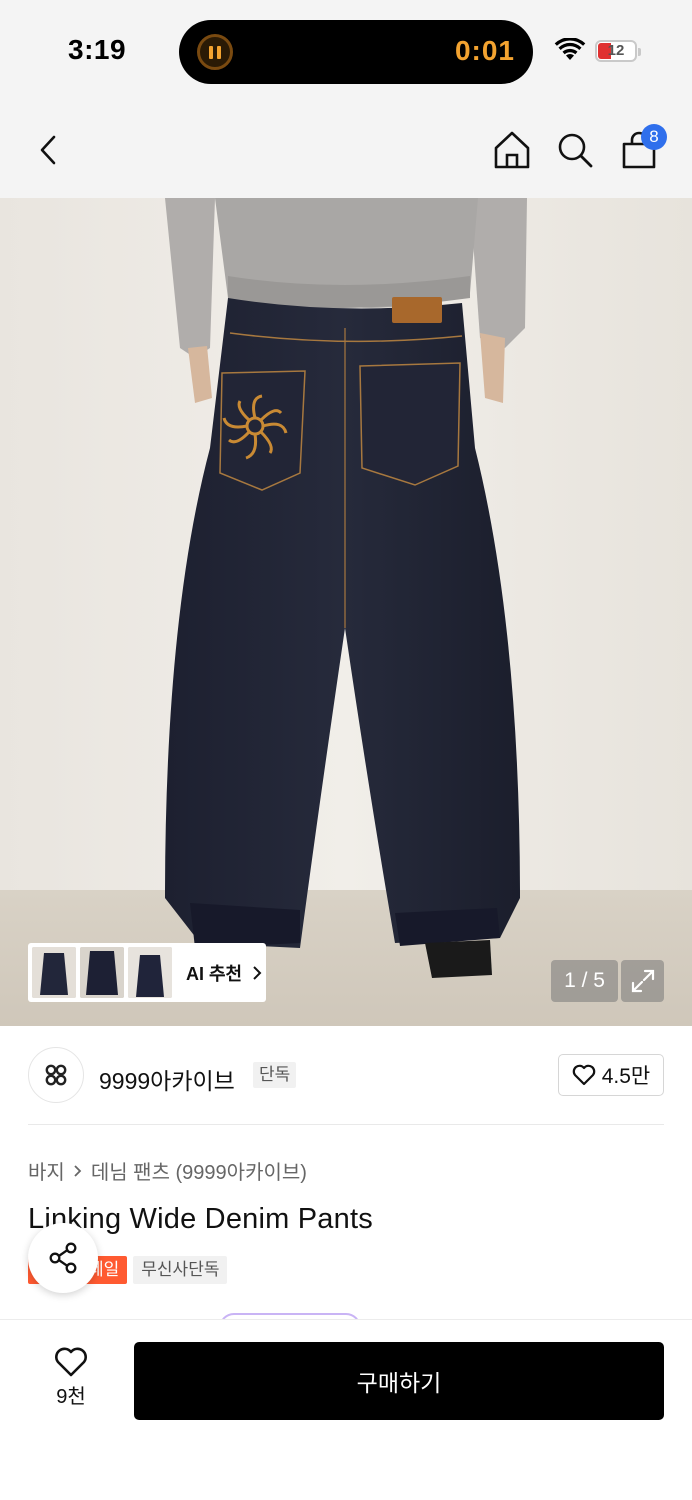 This screenshot has width=692, height=1500. Describe the element at coordinates (346, 1124) in the screenshot. I see `divider` at that location.